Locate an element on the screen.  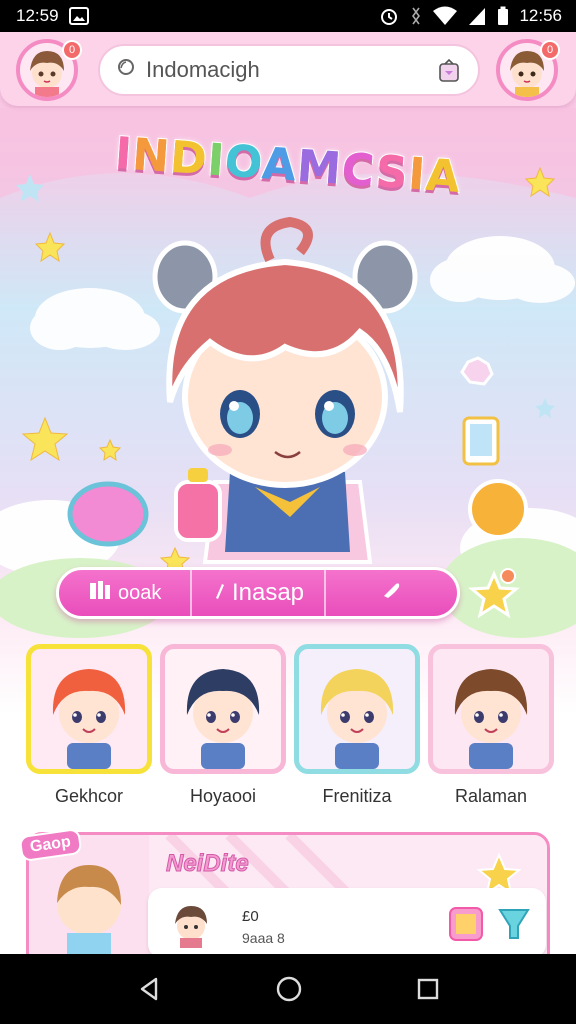
pill-label: Inasap is located at coordinates (268, 592).